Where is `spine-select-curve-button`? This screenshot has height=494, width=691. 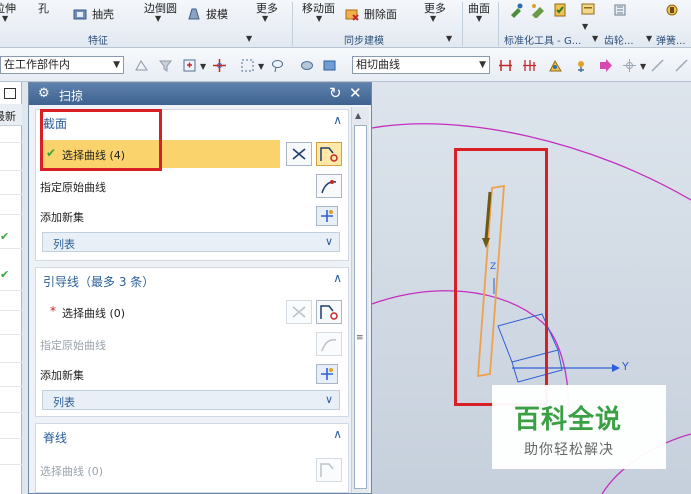
spine-select-curve-button is located at coordinates (329, 470).